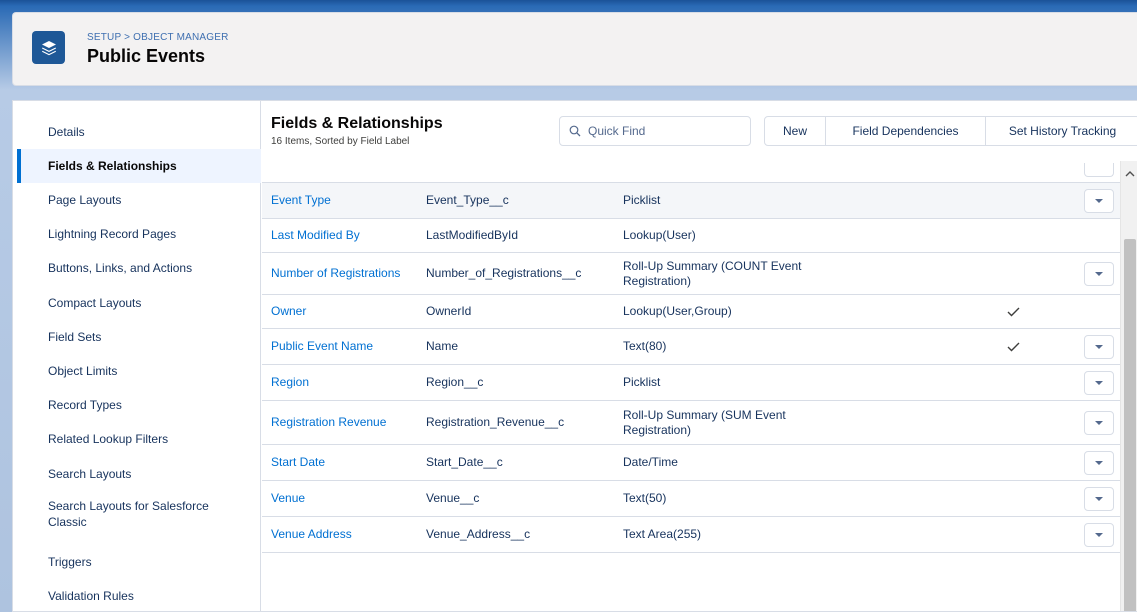  What do you see at coordinates (691, 347) in the screenshot?
I see `table-row: Public Event Name Name Text(80)` at bounding box center [691, 347].